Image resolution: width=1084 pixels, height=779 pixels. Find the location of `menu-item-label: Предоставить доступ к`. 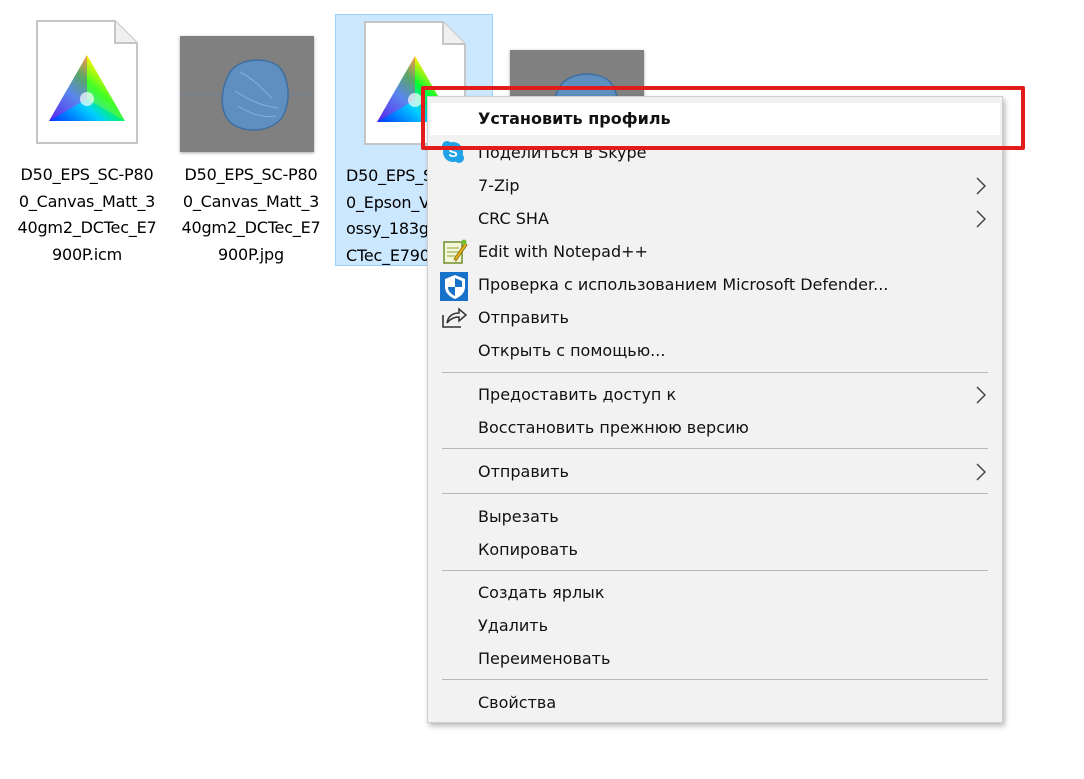

menu-item-label: Предоставить доступ к is located at coordinates (577, 394).